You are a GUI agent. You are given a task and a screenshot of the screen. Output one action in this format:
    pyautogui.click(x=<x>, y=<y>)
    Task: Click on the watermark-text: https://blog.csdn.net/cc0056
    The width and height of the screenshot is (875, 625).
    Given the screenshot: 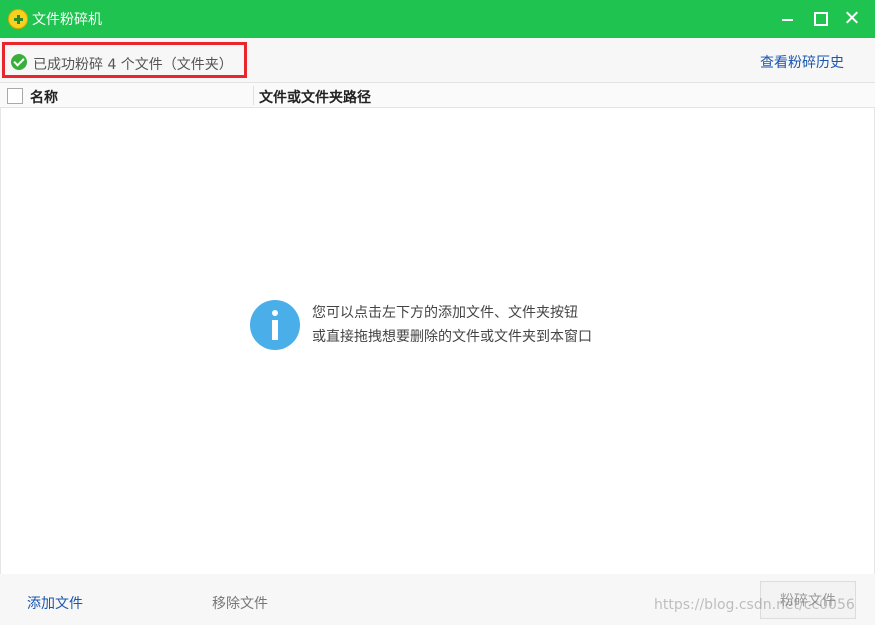 What is the action you would take?
    pyautogui.click(x=754, y=605)
    